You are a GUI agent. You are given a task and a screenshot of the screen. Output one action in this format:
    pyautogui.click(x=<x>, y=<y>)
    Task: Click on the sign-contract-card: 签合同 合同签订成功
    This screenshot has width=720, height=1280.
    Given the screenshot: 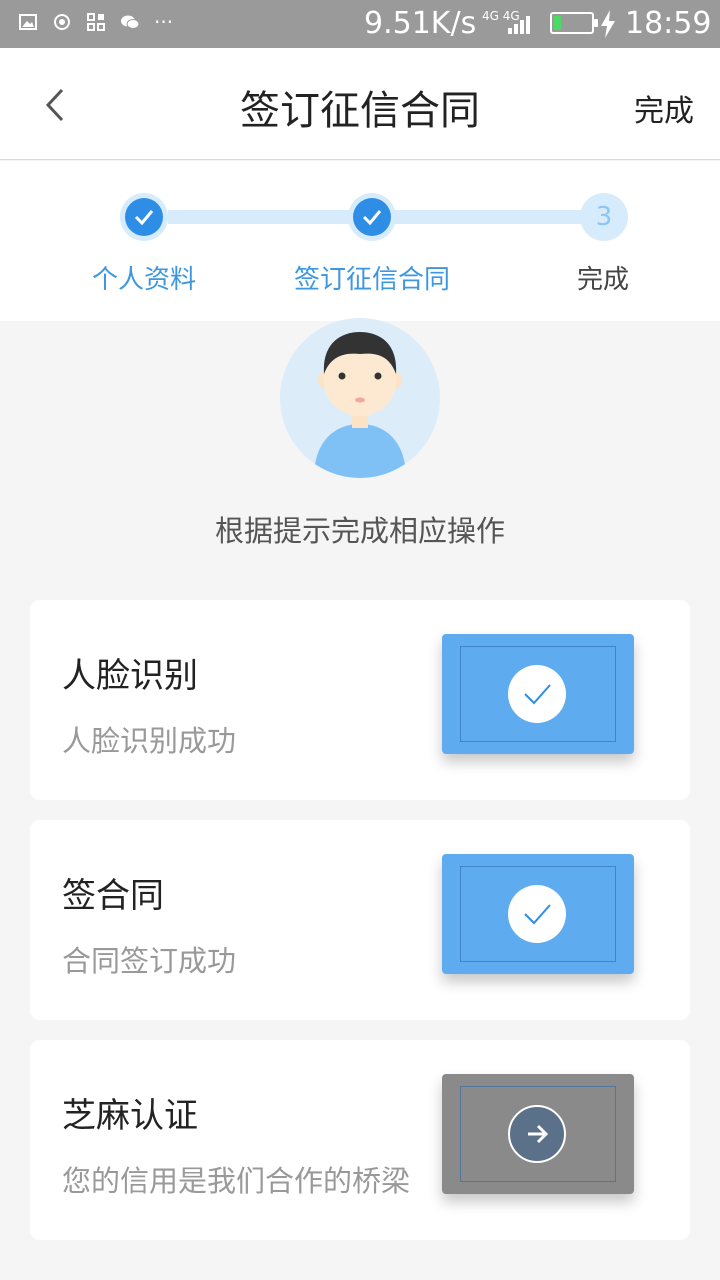 What is the action you would take?
    pyautogui.click(x=360, y=920)
    